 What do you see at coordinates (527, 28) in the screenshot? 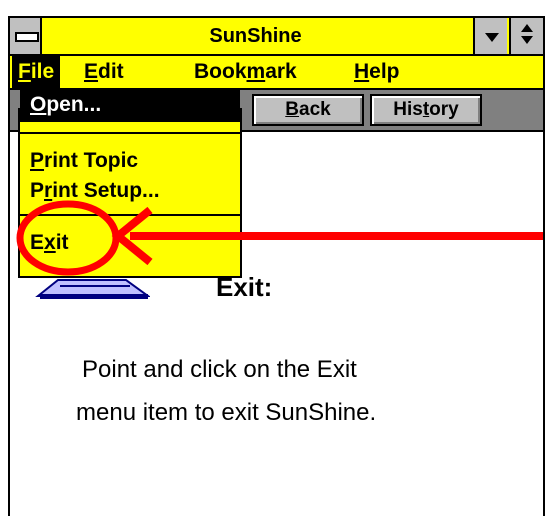
I see `restore-arrows-icon` at bounding box center [527, 28].